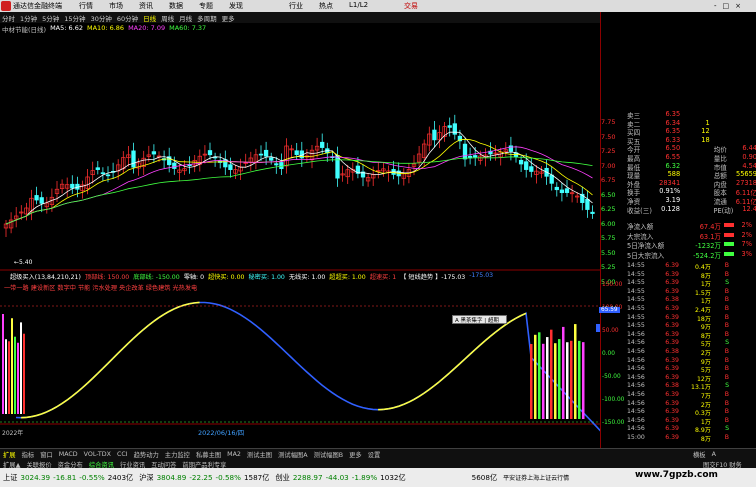 Image resolution: width=756 pixels, height=487 pixels. What do you see at coordinates (9, 454) in the screenshot?
I see `tab-indicator-0: 扩展` at bounding box center [9, 454].